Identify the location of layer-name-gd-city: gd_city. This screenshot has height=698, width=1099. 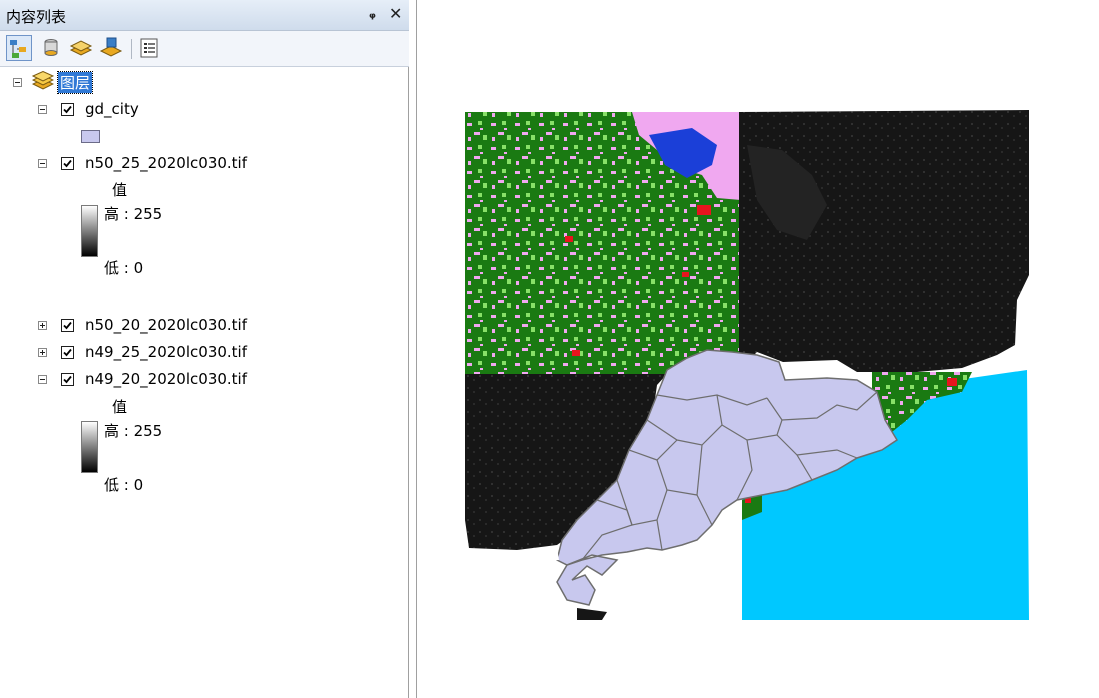
(112, 109).